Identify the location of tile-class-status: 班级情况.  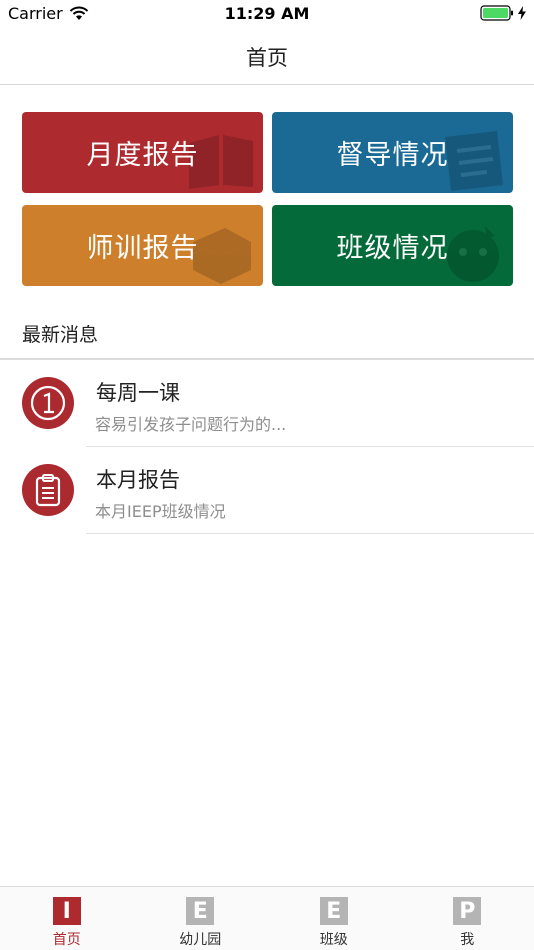
(392, 245).